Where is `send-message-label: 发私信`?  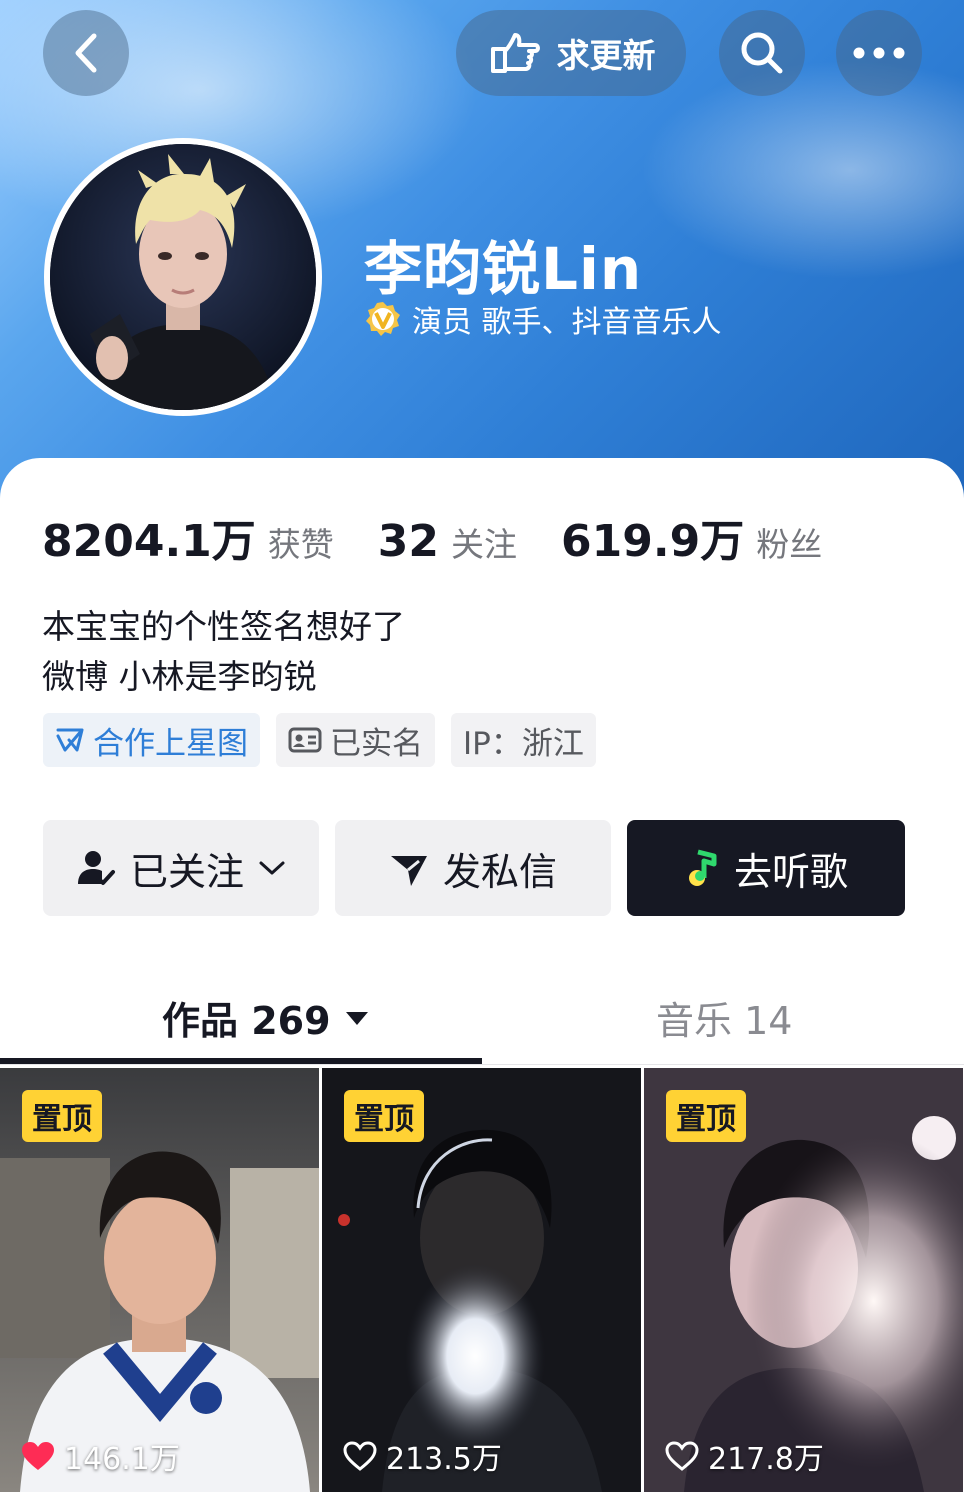 send-message-label: 发私信 is located at coordinates (499, 871).